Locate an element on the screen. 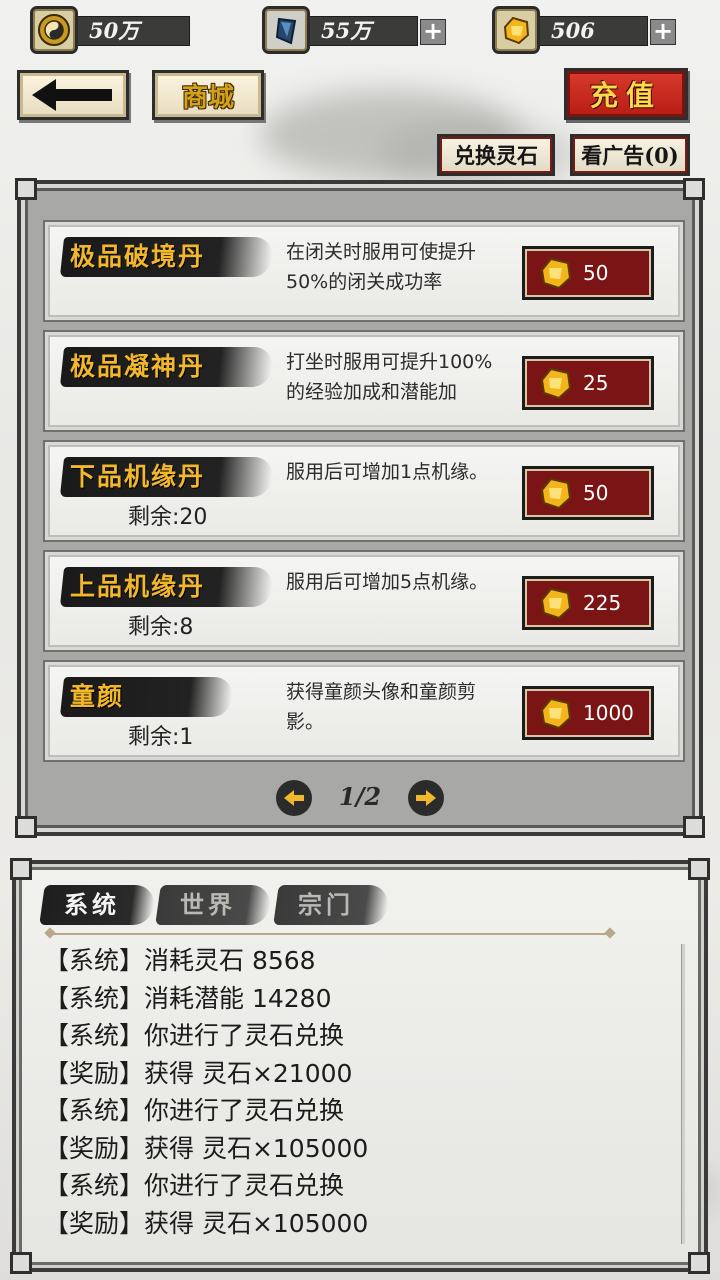 This screenshot has height=1280, width=720. prev-page-button is located at coordinates (294, 798).